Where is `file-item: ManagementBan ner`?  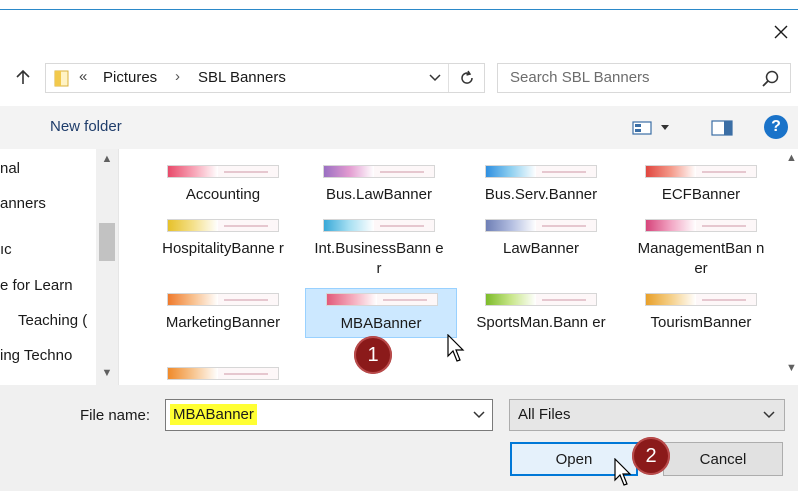
file-item: ManagementBan ner is located at coordinates (701, 249).